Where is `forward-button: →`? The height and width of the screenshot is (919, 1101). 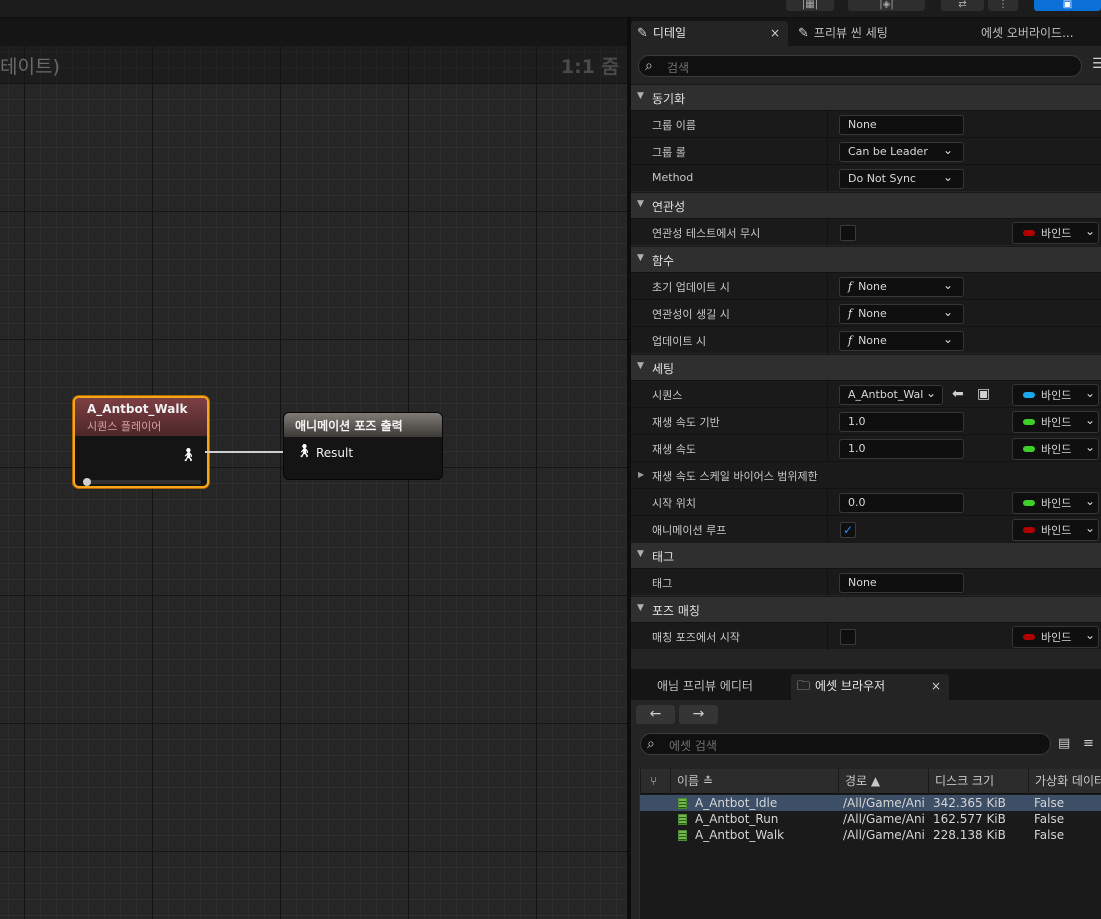 forward-button: → is located at coordinates (698, 714).